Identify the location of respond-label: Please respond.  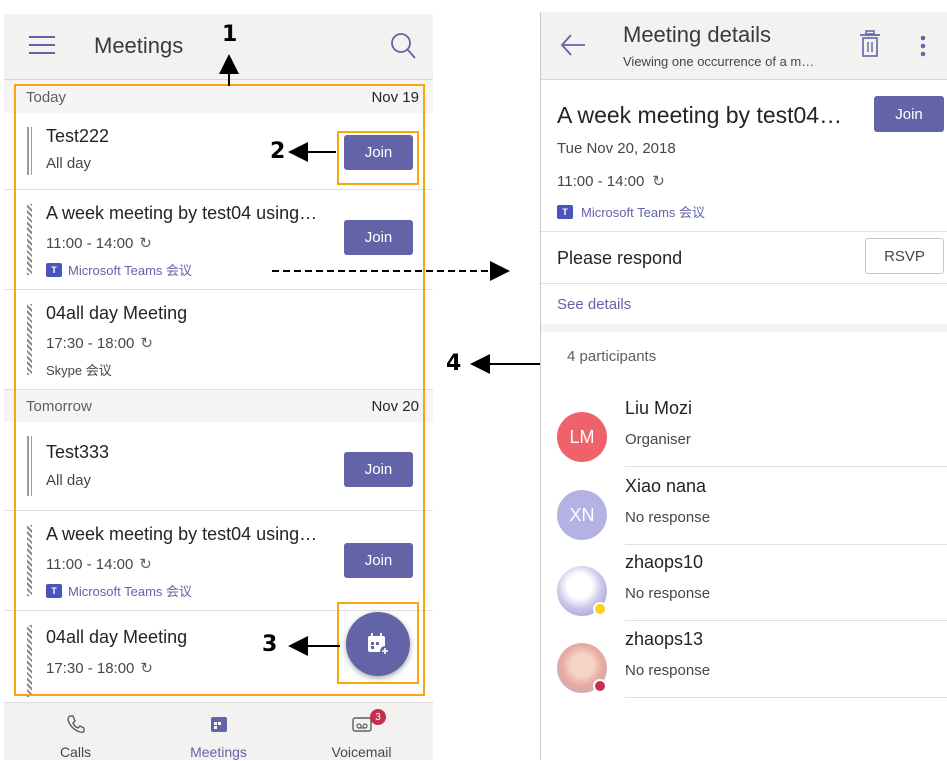
(620, 258).